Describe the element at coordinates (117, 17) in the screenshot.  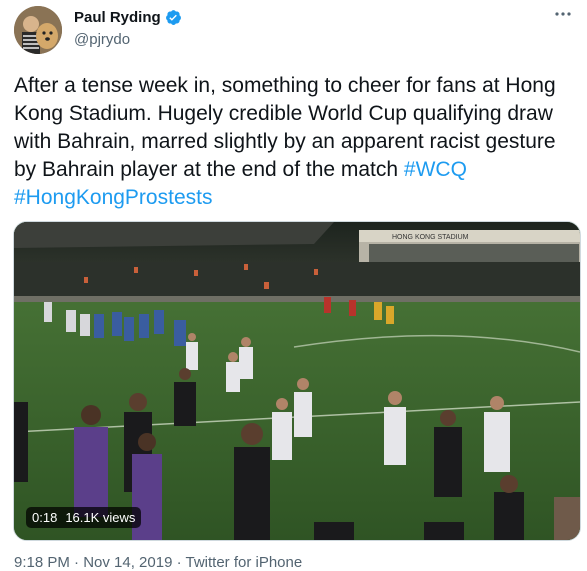
I see `display-name: Paul Ryding` at that location.